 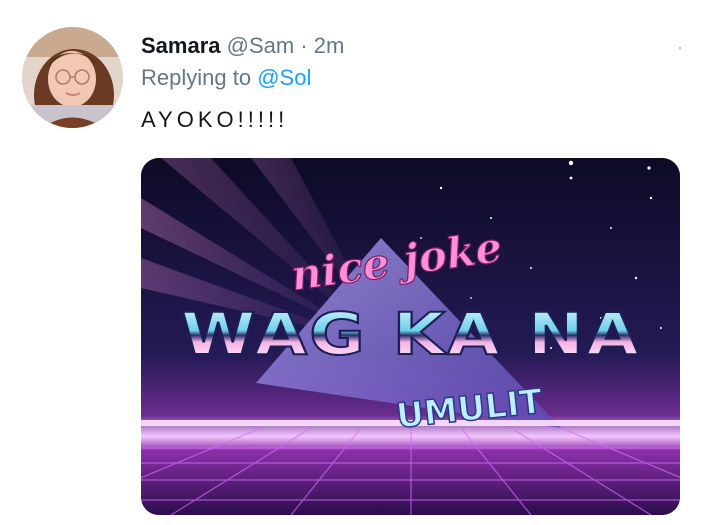 I want to click on meme-line-2: WAG KA NA, so click(x=411, y=334).